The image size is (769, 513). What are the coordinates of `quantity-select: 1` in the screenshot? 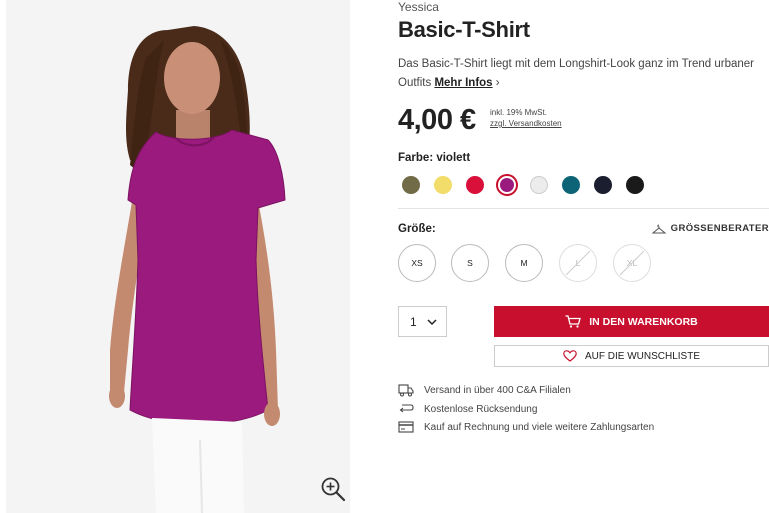 It's located at (422, 321).